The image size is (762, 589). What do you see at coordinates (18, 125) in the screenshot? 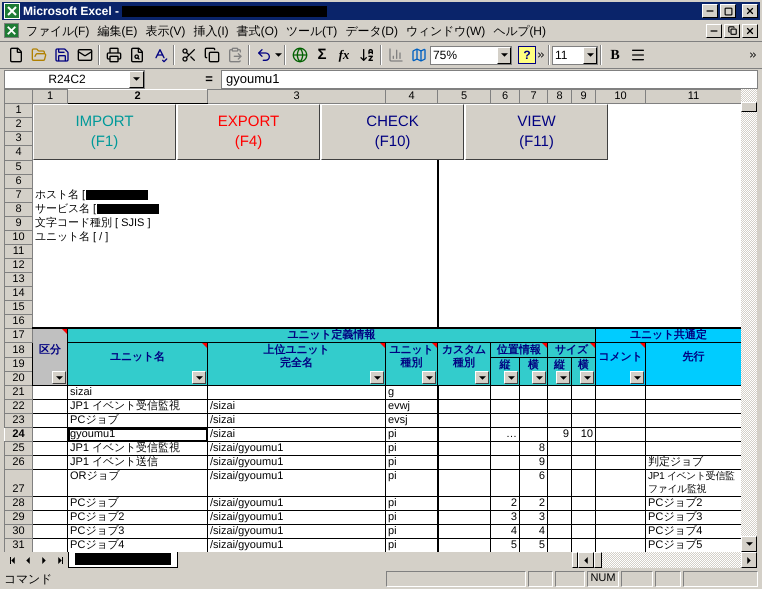
I see `row-header: 2` at bounding box center [18, 125].